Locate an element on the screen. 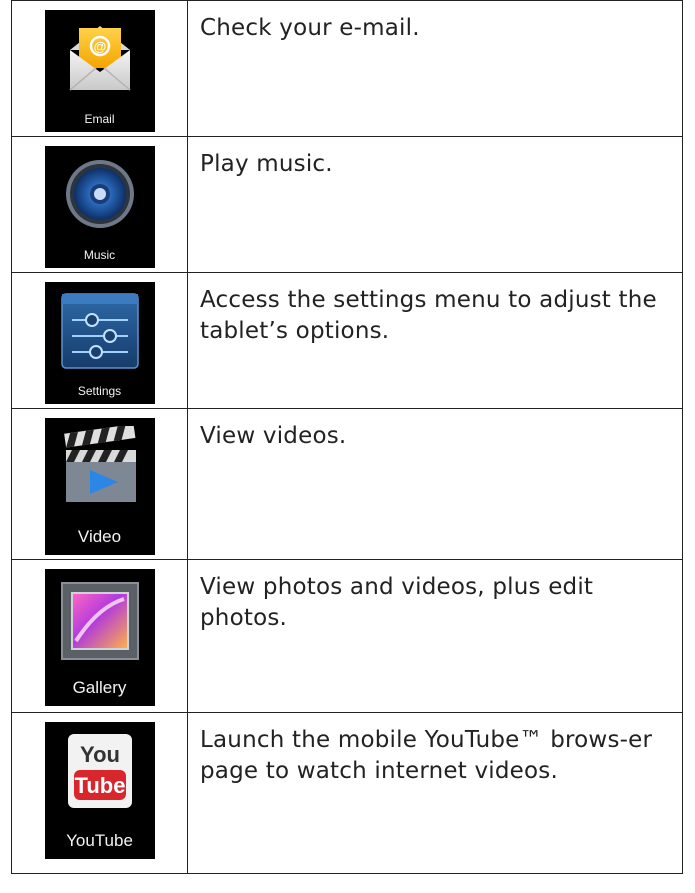  icon-cell: Music is located at coordinates (99, 204).